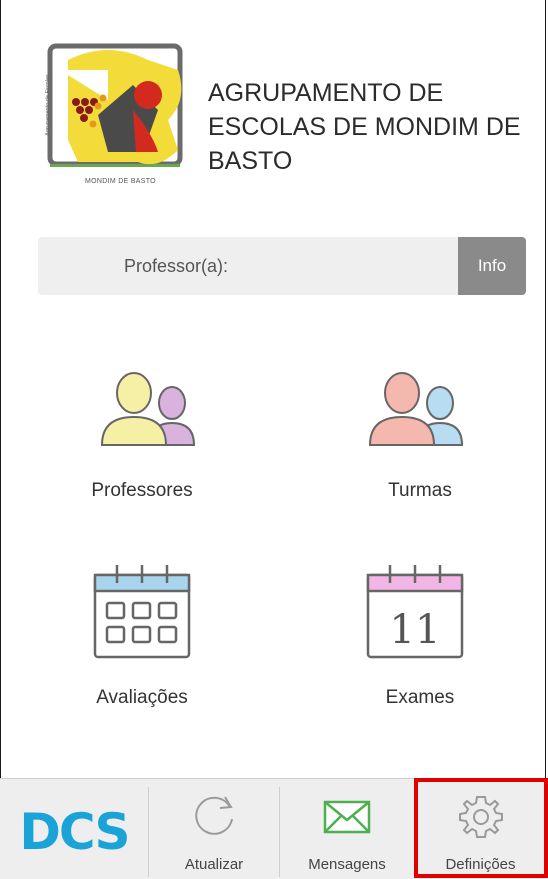  What do you see at coordinates (282, 266) in the screenshot?
I see `role-bar: Professor(a): Info` at bounding box center [282, 266].